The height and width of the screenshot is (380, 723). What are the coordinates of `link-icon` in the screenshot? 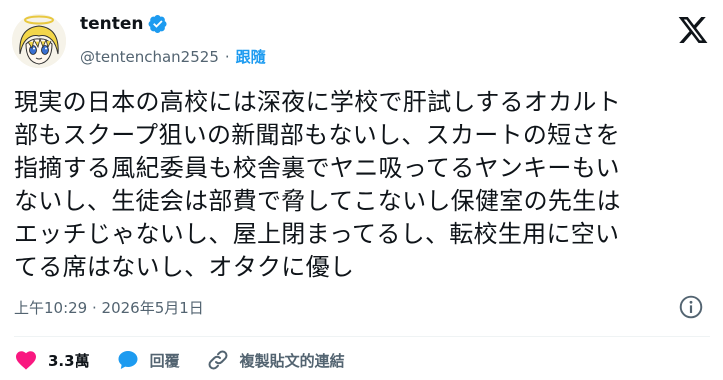 It's located at (218, 360).